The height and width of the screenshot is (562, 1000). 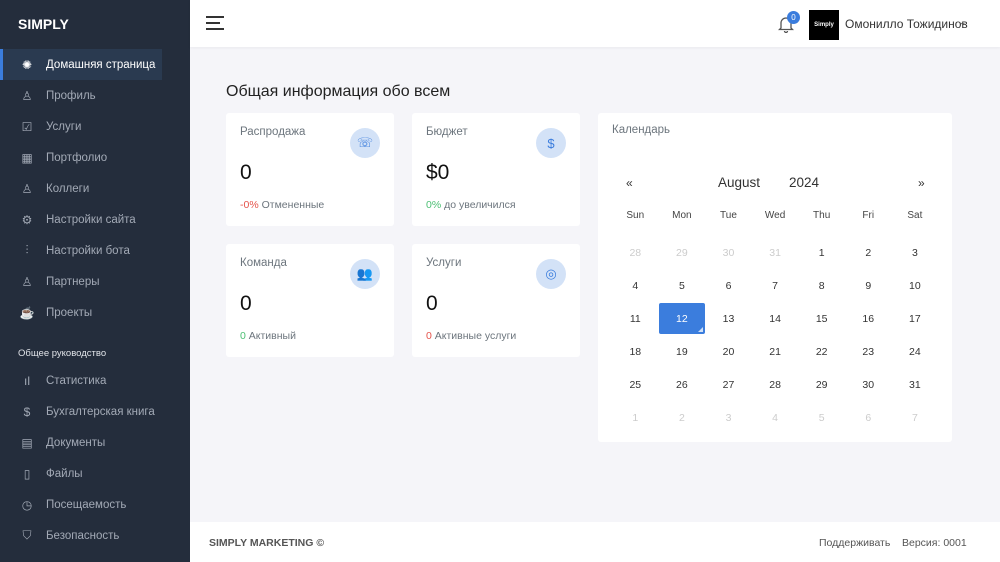 I want to click on sidebar-item-label: Портфолио, so click(x=77, y=157).